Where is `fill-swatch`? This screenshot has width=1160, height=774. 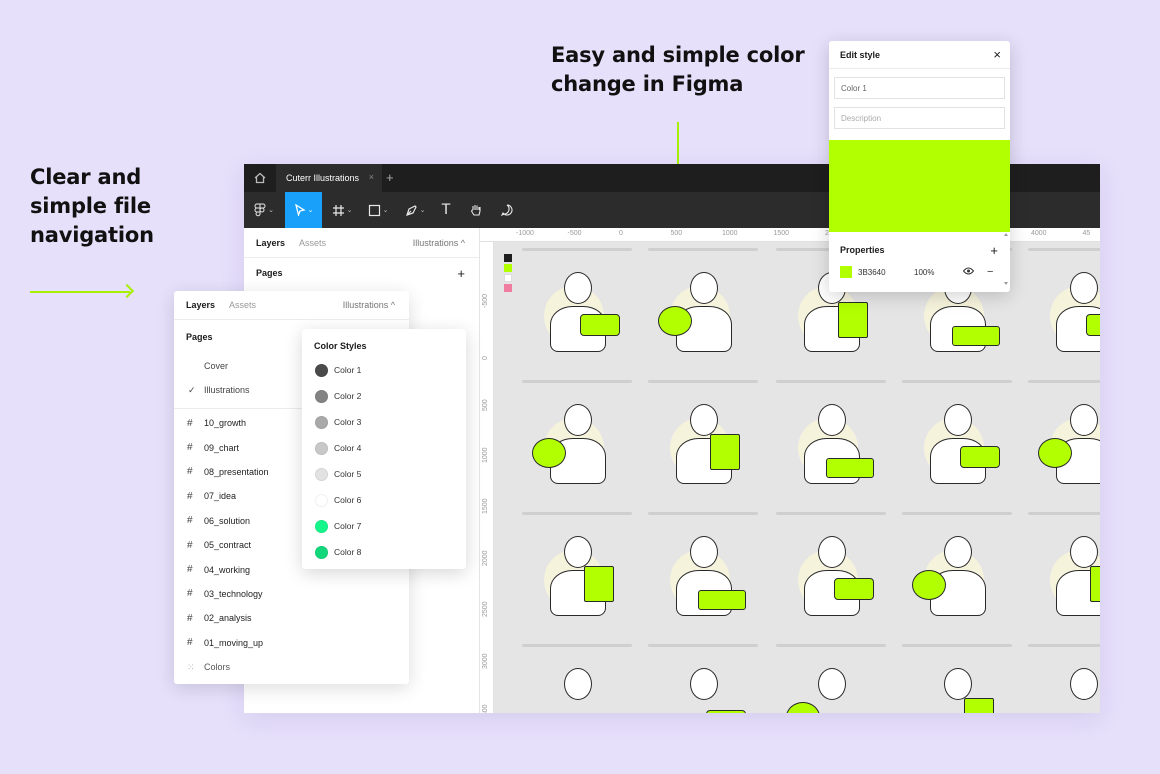
fill-swatch is located at coordinates (846, 272).